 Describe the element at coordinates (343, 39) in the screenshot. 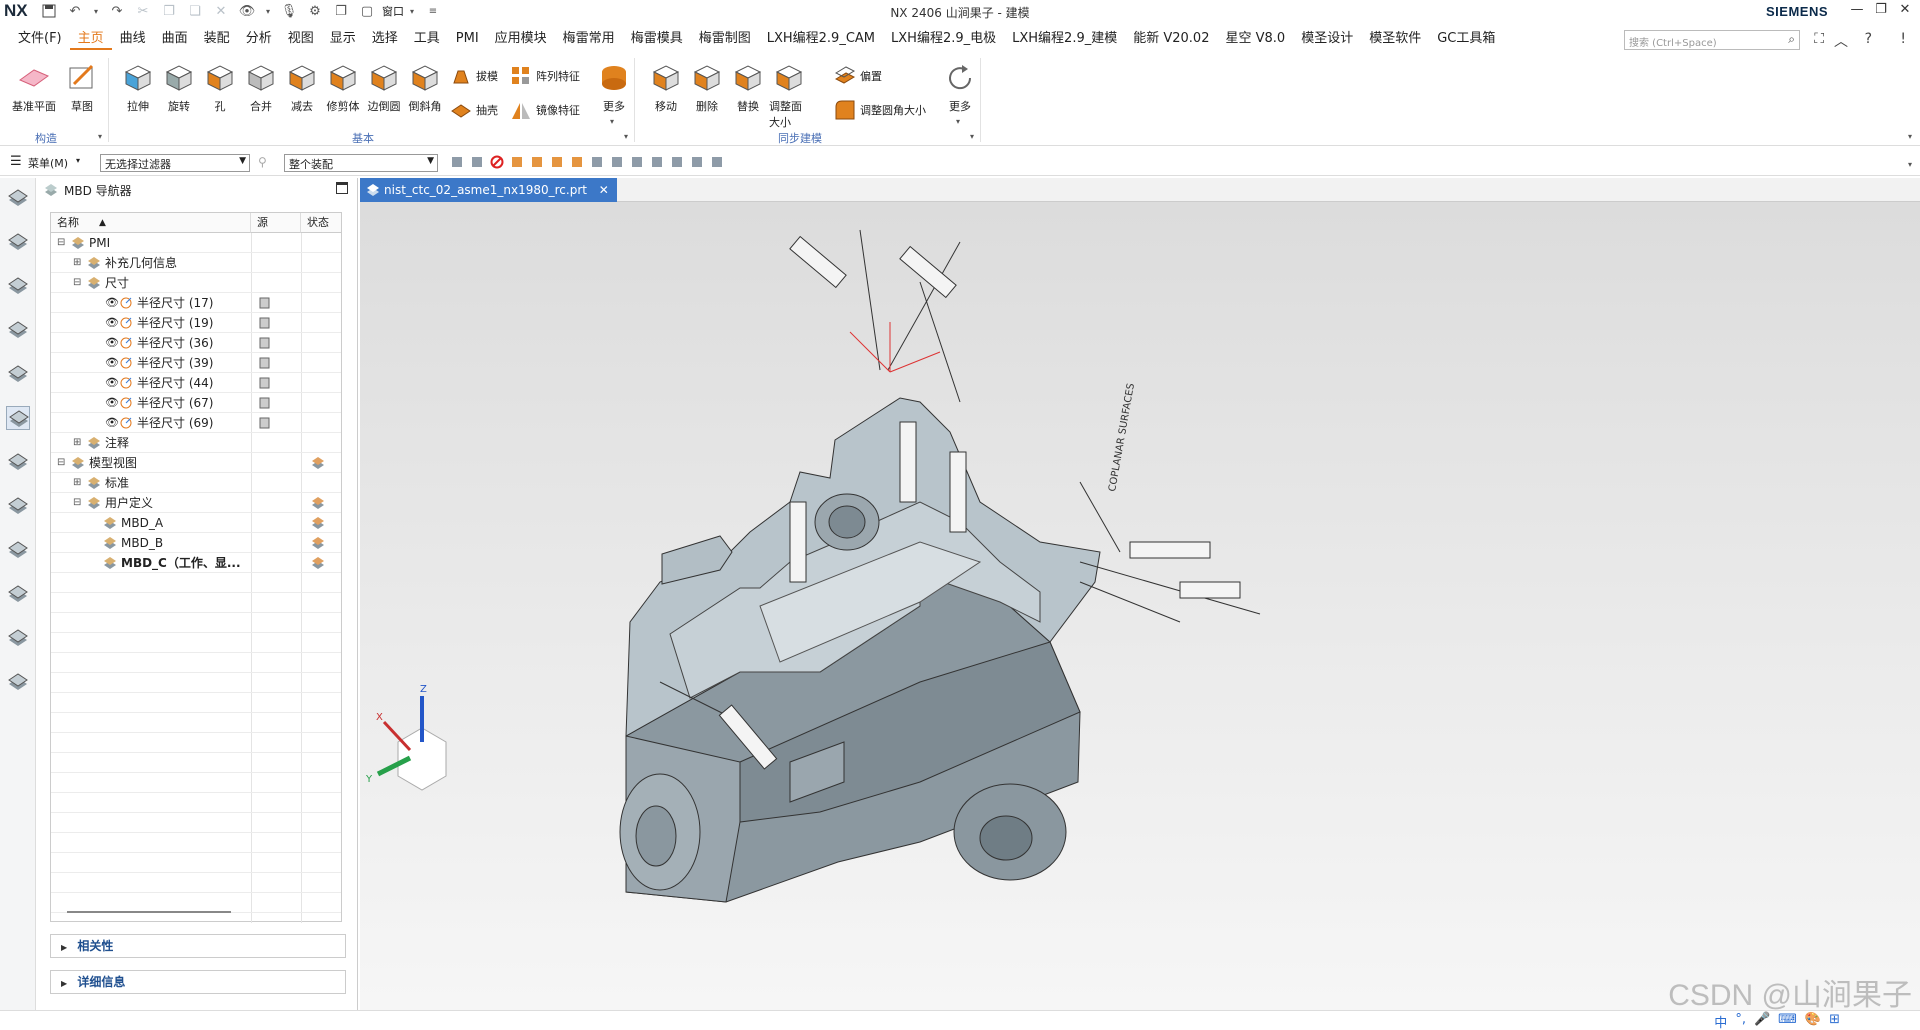

I see `menu-item: 显示` at that location.